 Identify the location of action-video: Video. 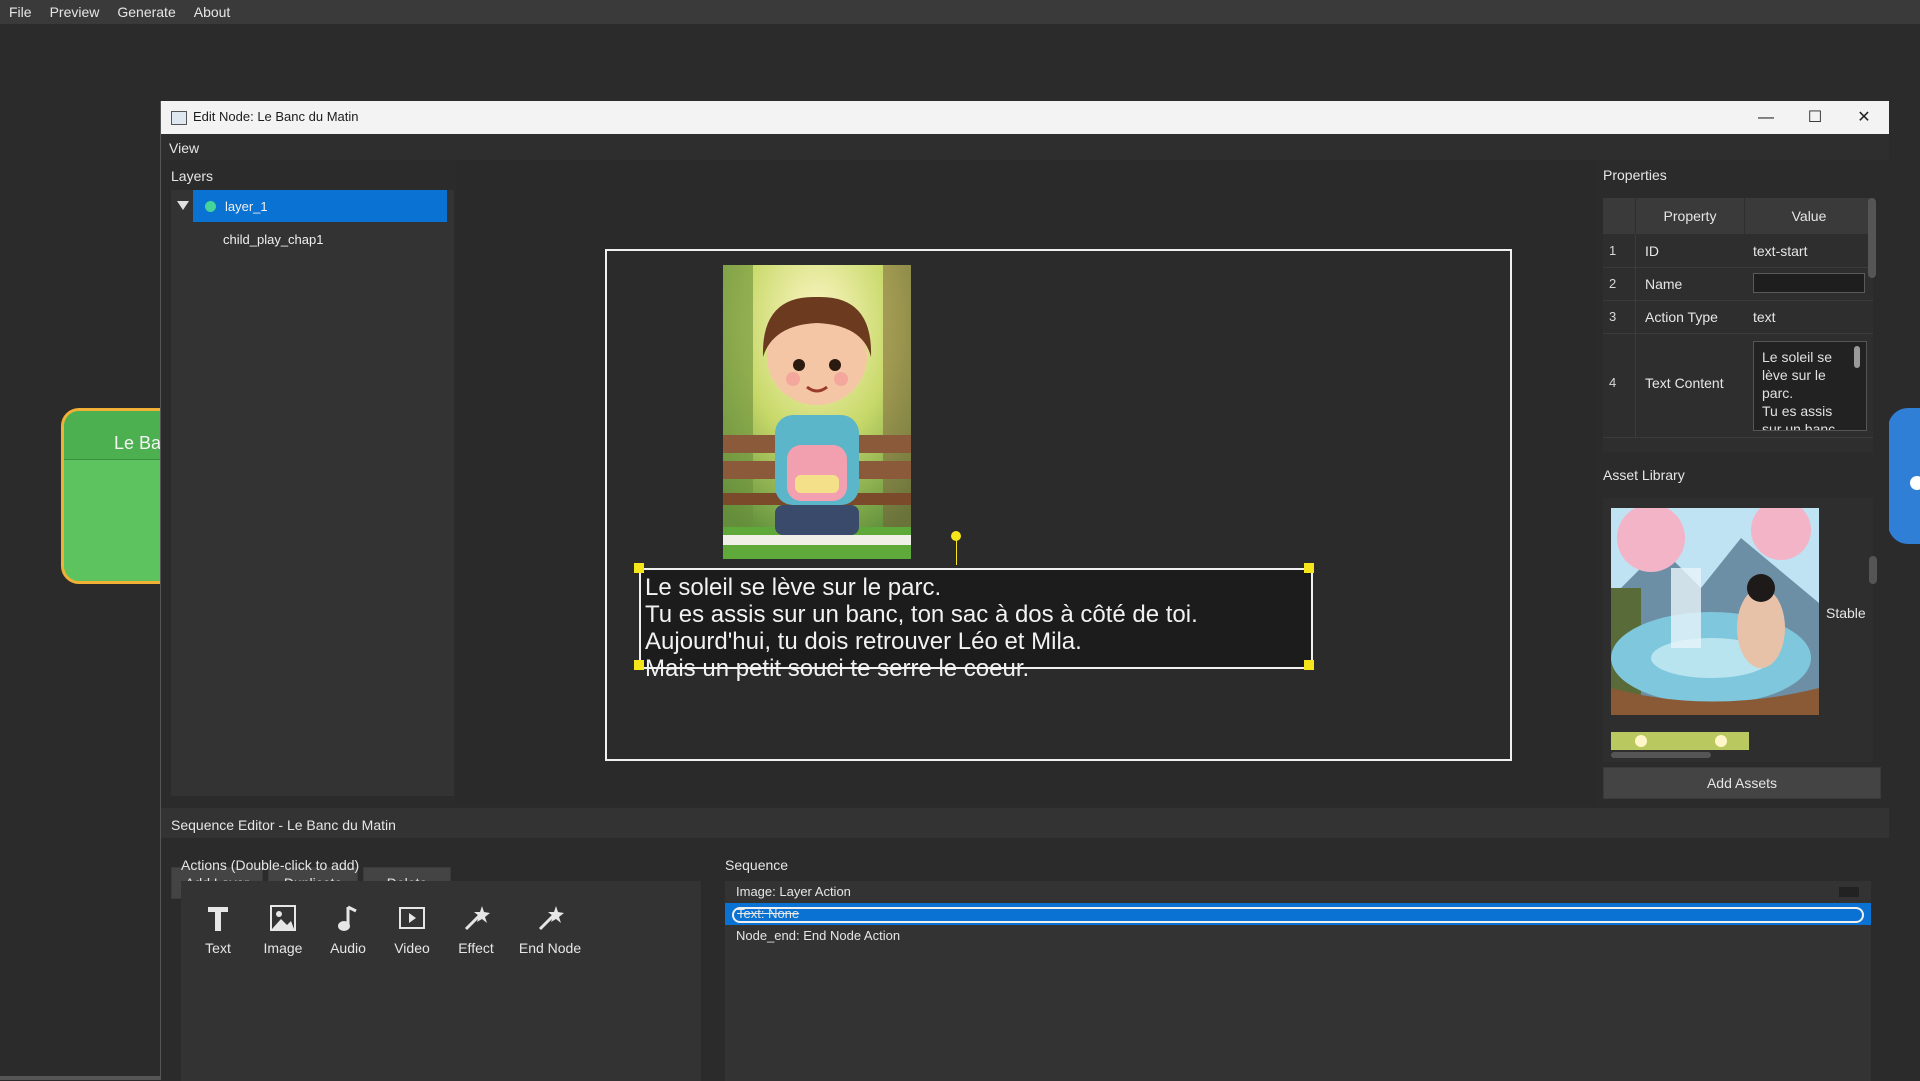
(412, 928).